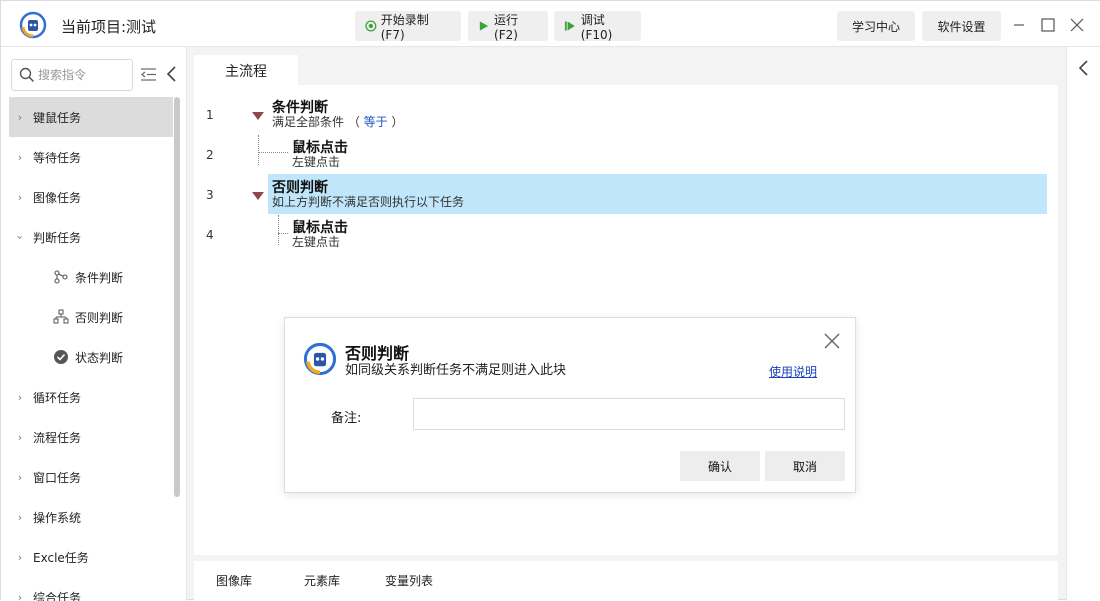 The height and width of the screenshot is (601, 1100). I want to click on sidebar-subitem-label: 状态判断, so click(99, 357).